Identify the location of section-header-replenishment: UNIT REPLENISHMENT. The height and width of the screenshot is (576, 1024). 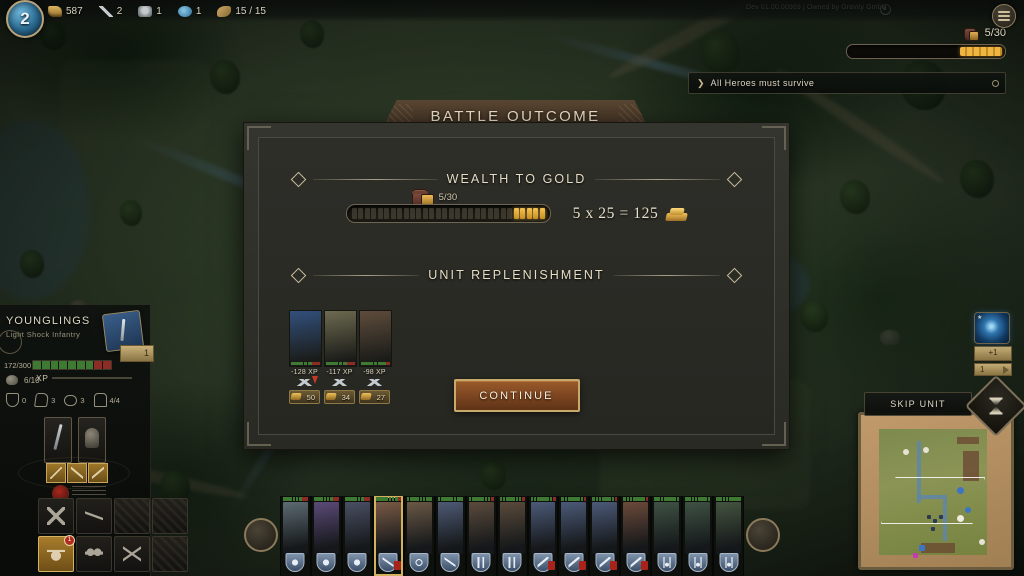
(516, 275).